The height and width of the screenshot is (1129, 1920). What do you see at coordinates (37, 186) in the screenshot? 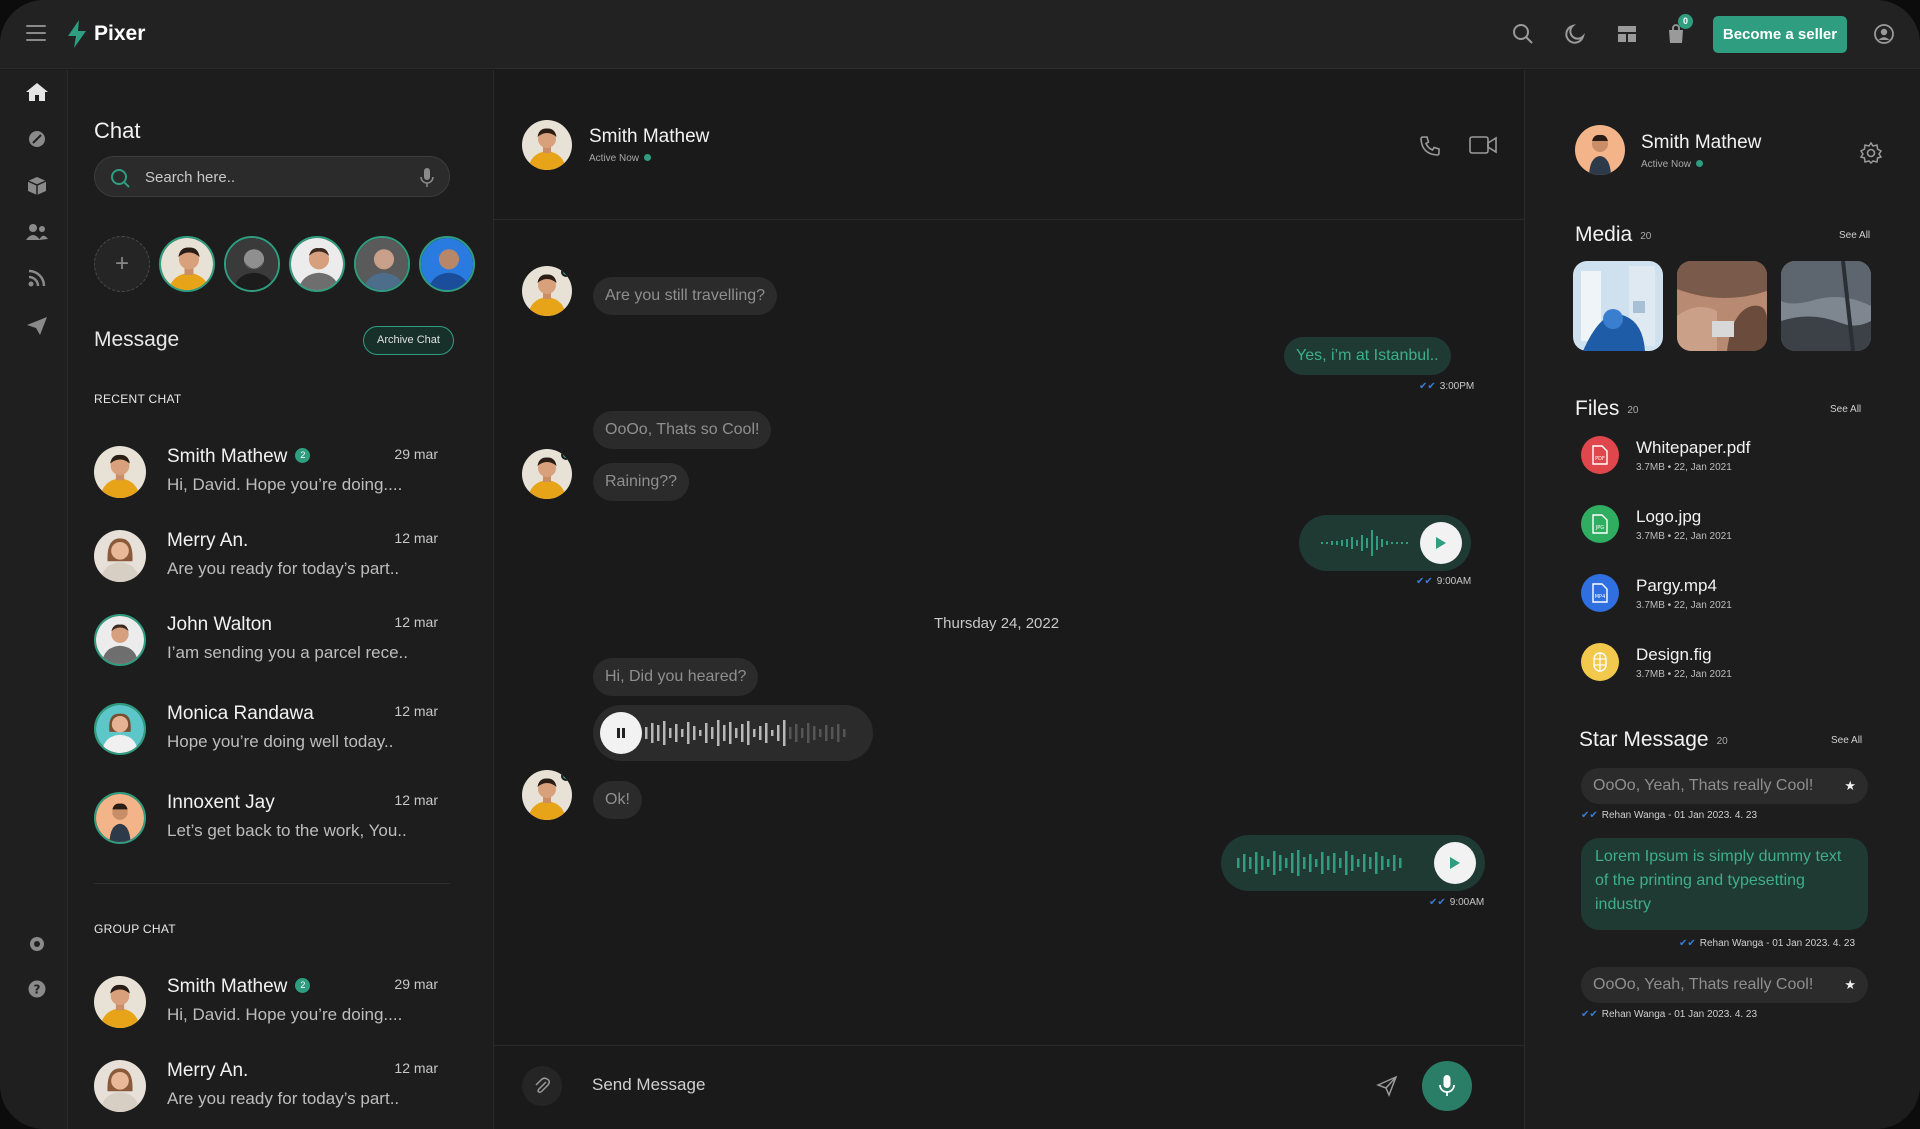
I see `box-icon` at bounding box center [37, 186].